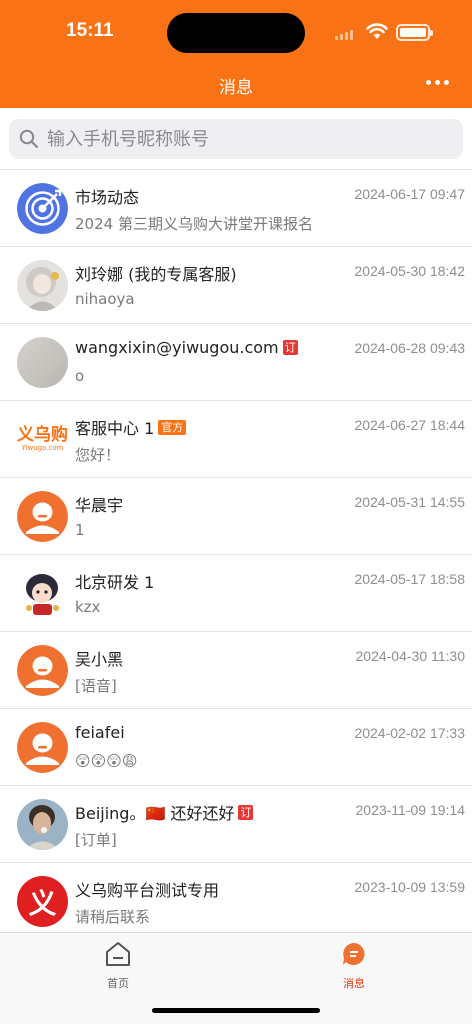 The height and width of the screenshot is (1024, 472). I want to click on conversation-time: 2024-06-17 09:47, so click(409, 194).